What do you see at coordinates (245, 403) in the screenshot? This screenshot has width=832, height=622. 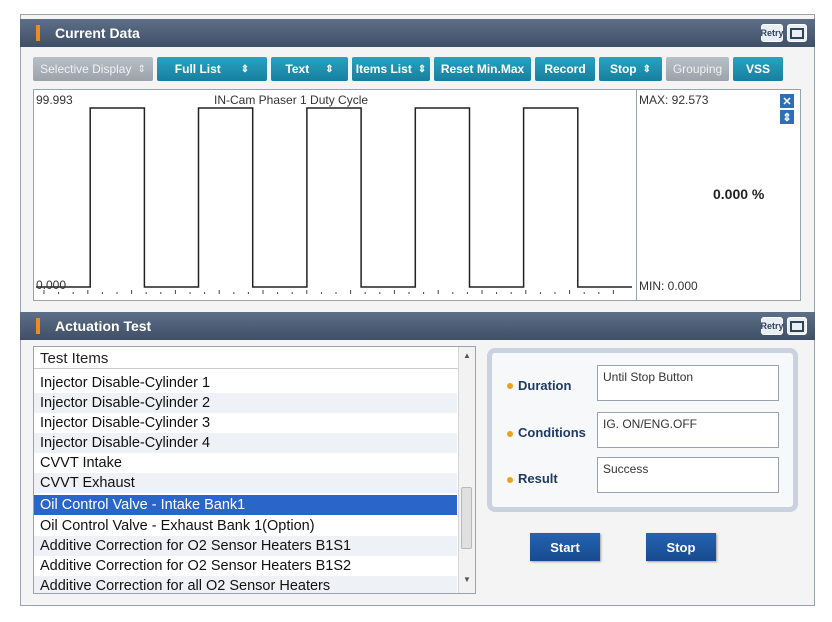 I see `list-item: Injector Disable-Cylinder 2` at bounding box center [245, 403].